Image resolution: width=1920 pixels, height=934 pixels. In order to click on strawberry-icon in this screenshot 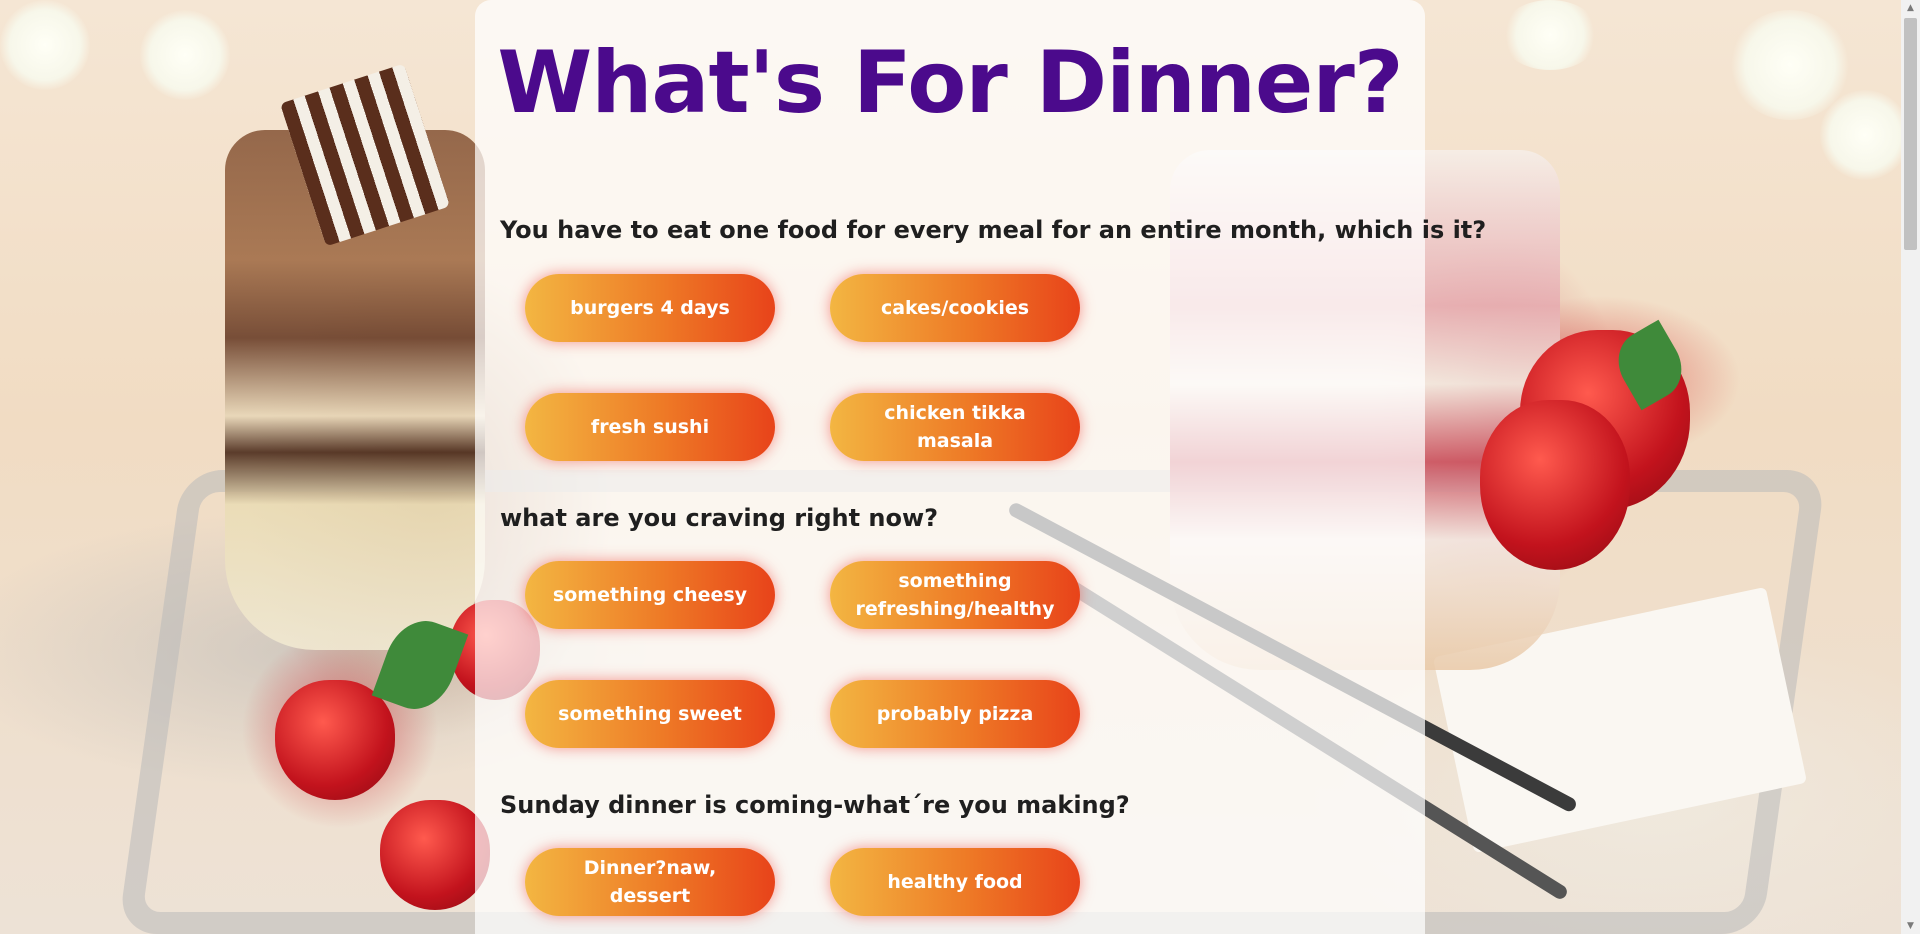, I will do `click(1555, 485)`.